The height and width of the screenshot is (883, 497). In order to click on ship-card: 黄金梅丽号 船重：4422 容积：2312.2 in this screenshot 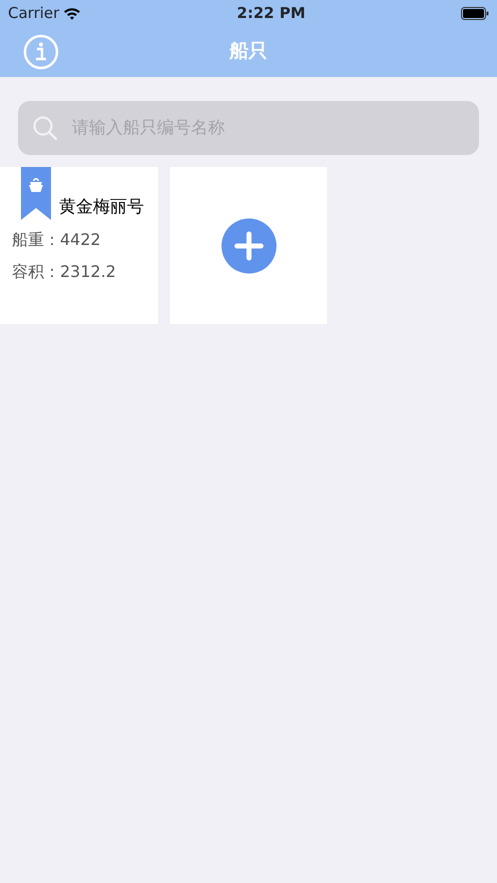, I will do `click(79, 245)`.